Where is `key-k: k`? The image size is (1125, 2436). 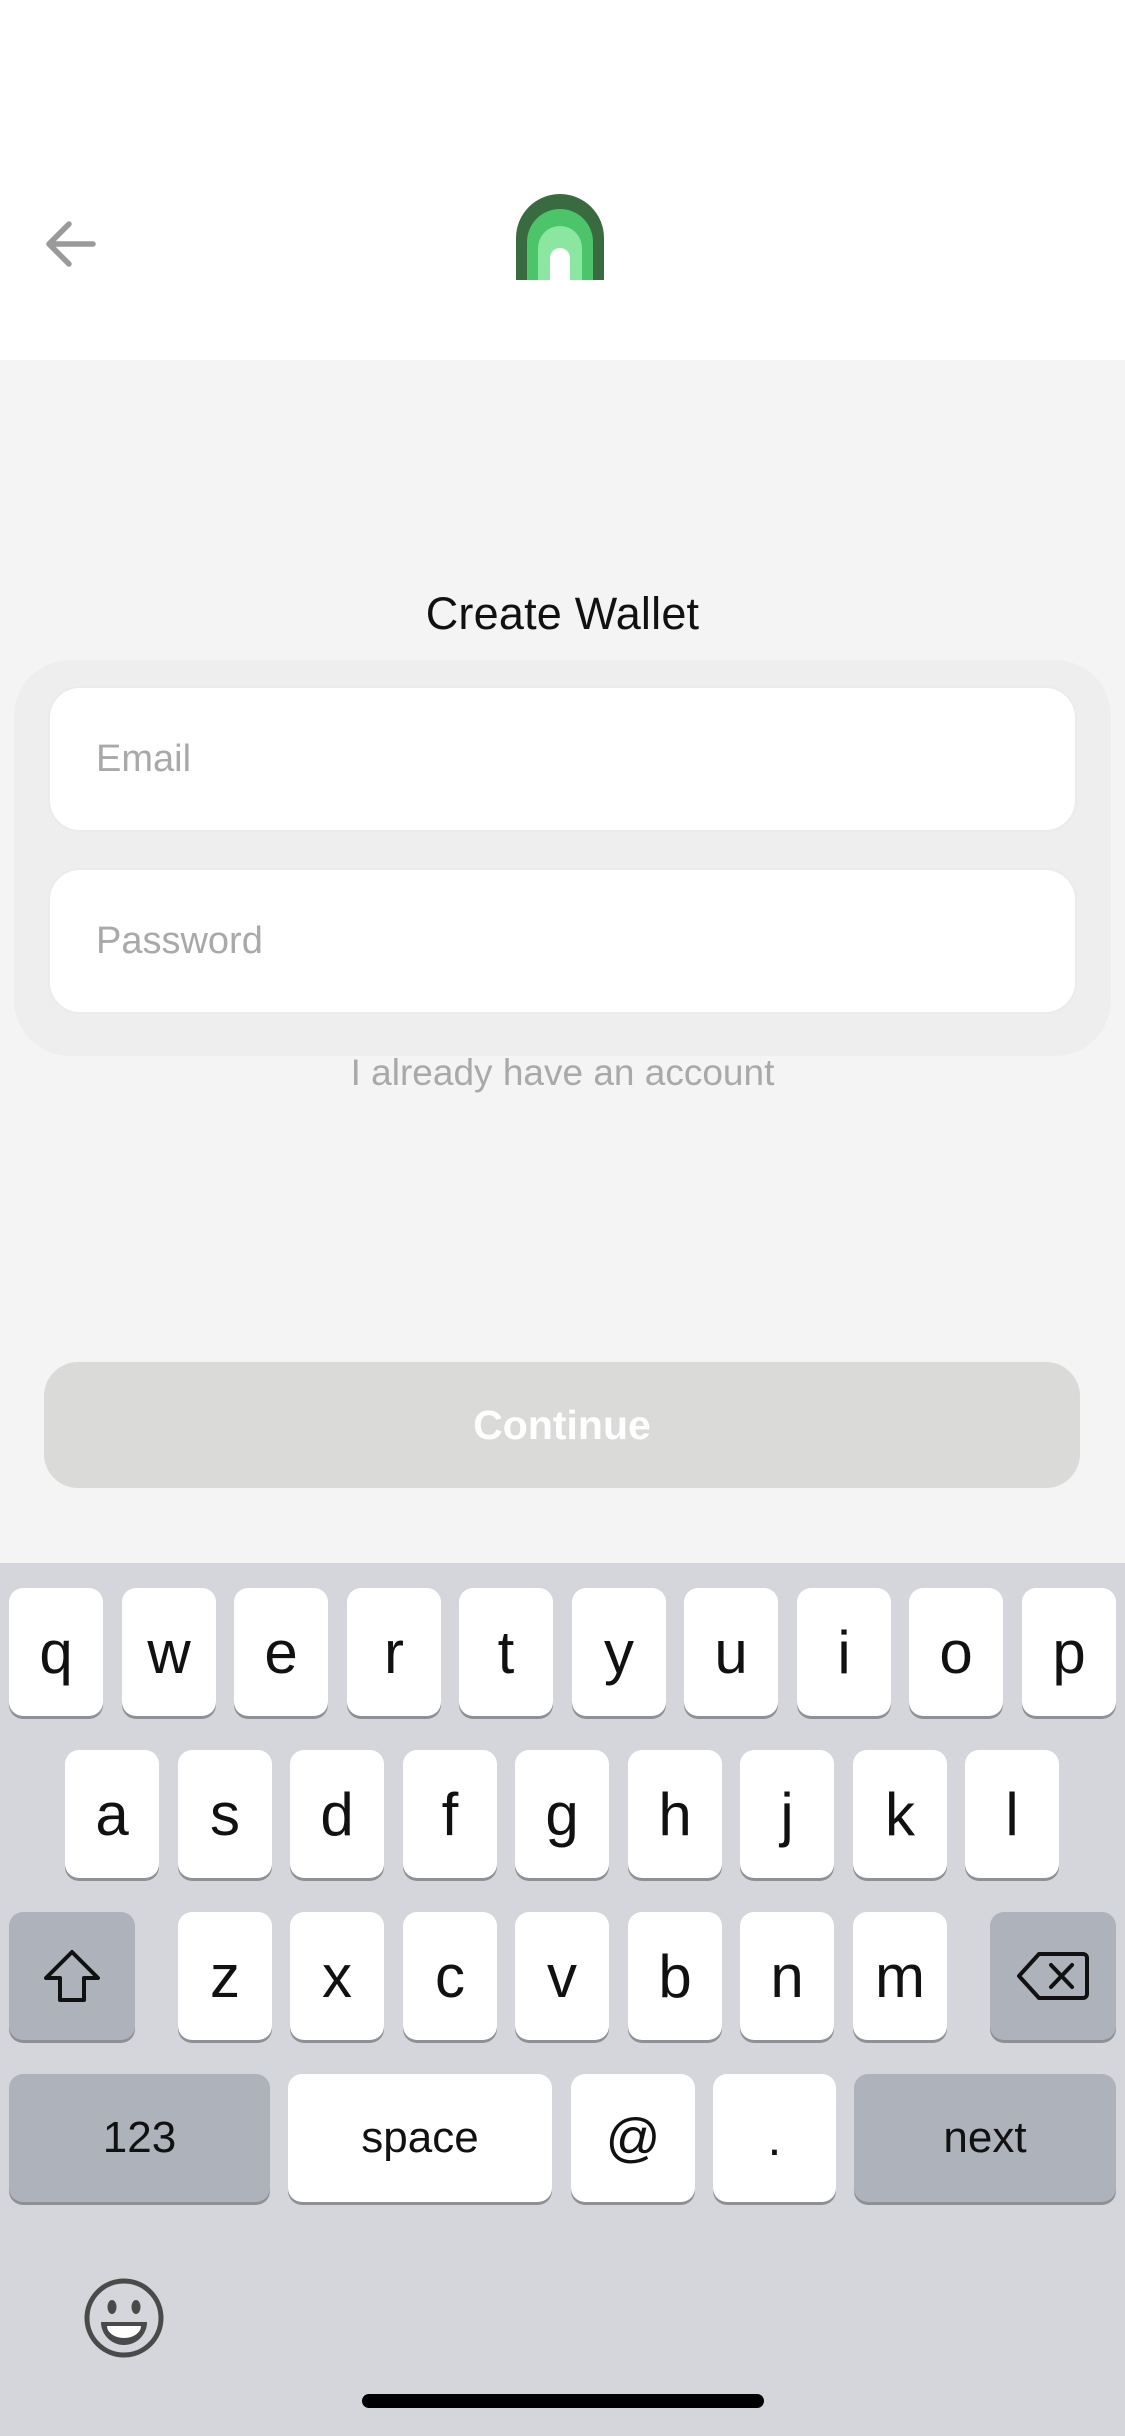
key-k: k is located at coordinates (900, 1814).